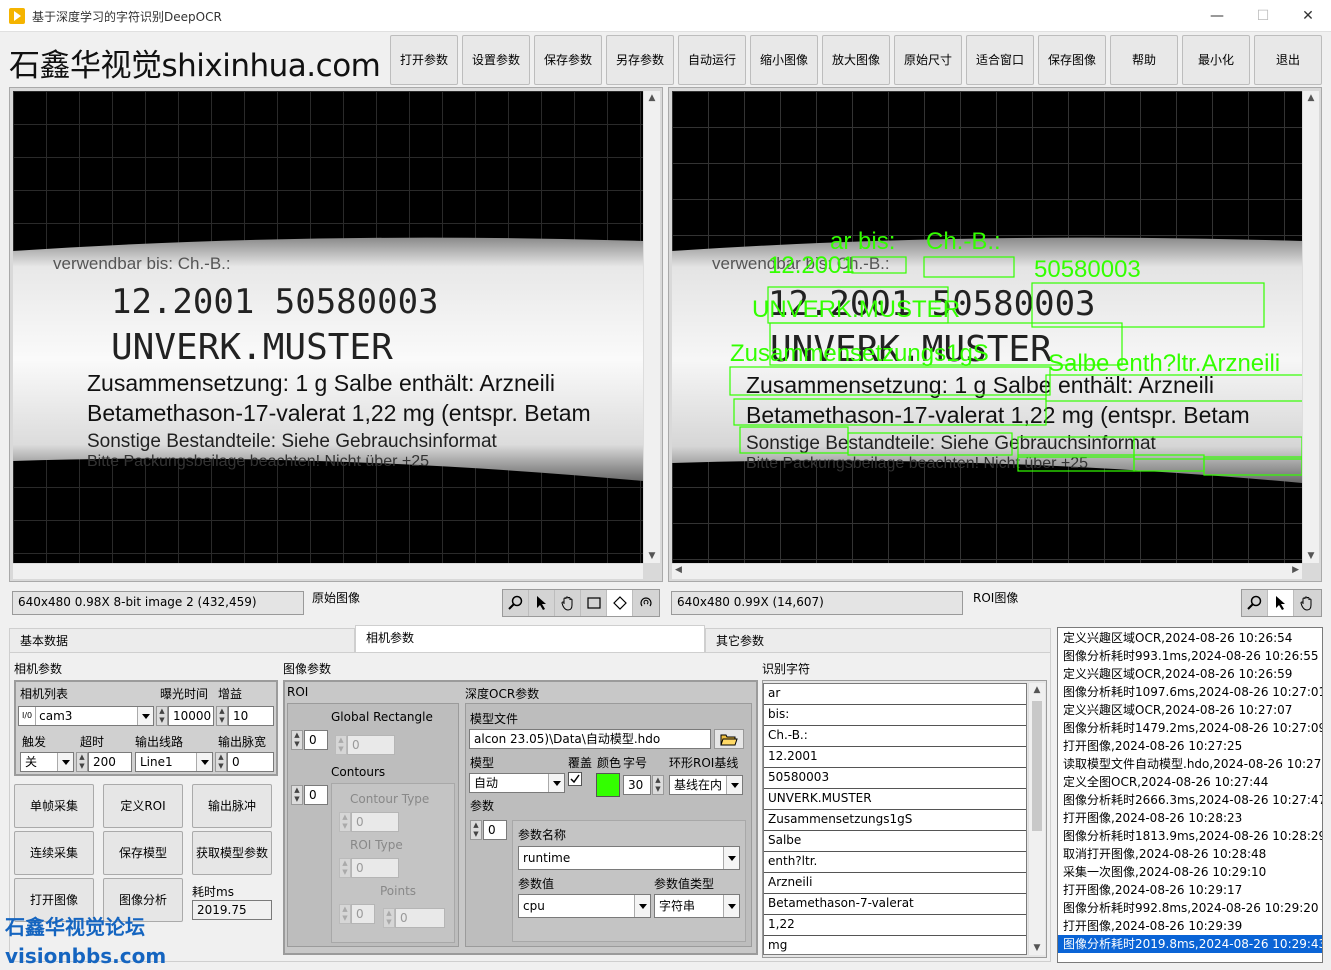 Image resolution: width=1331 pixels, height=970 pixels. I want to click on log-entry: 定义全图OCR,2024-08-26 10:27:44, so click(1190, 782).